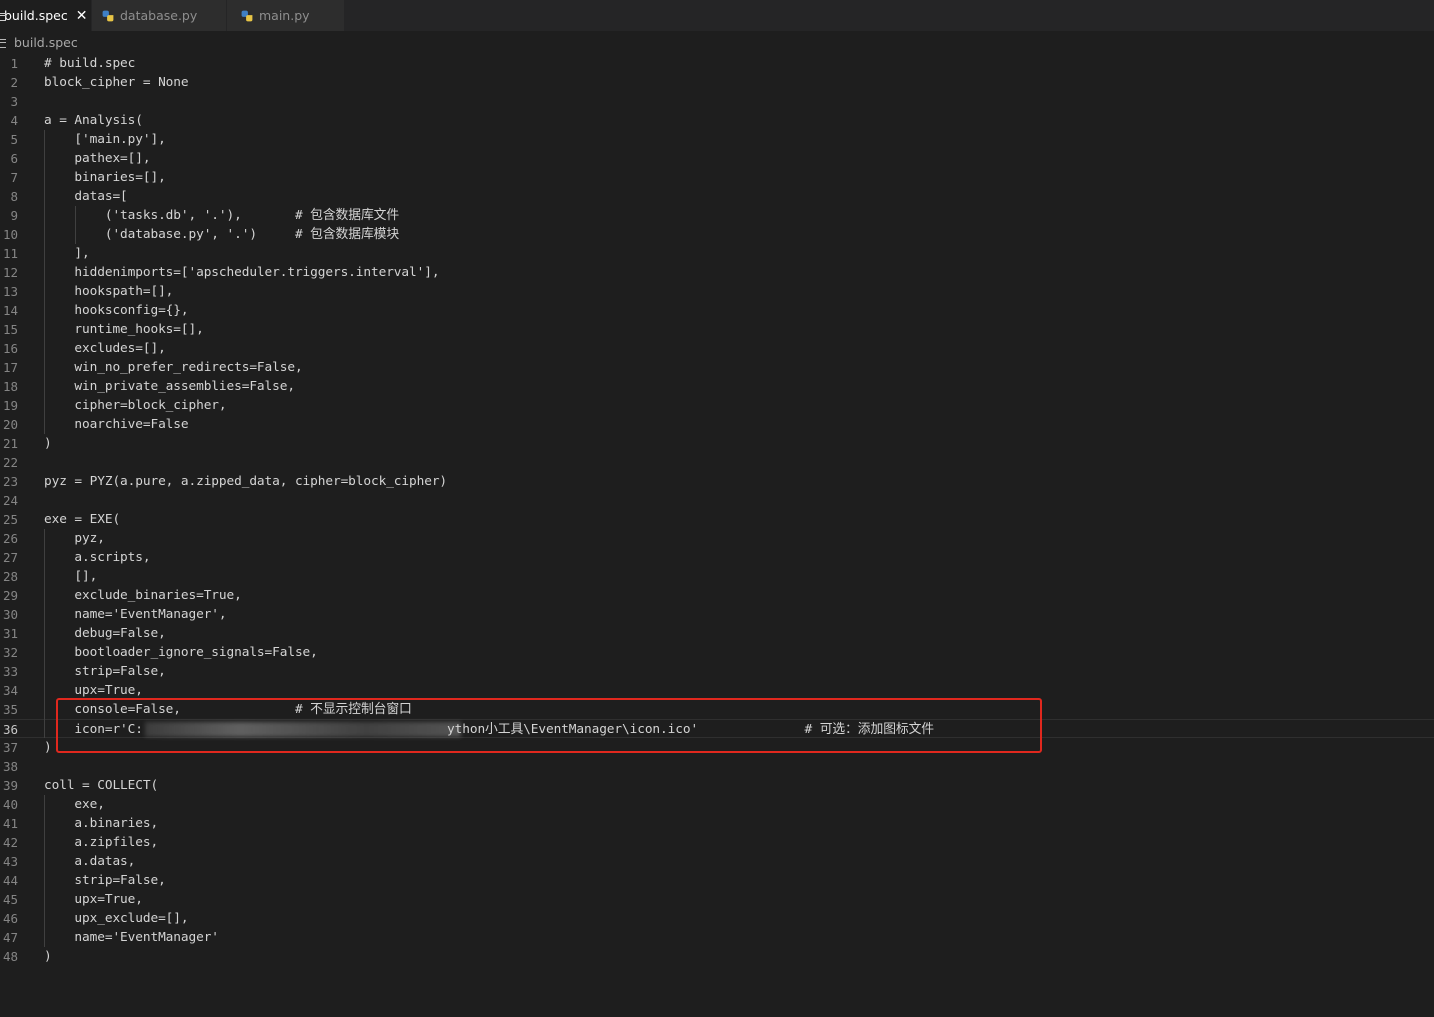 The width and height of the screenshot is (1434, 1017). What do you see at coordinates (74, 538) in the screenshot?
I see `code-text: pyz,` at bounding box center [74, 538].